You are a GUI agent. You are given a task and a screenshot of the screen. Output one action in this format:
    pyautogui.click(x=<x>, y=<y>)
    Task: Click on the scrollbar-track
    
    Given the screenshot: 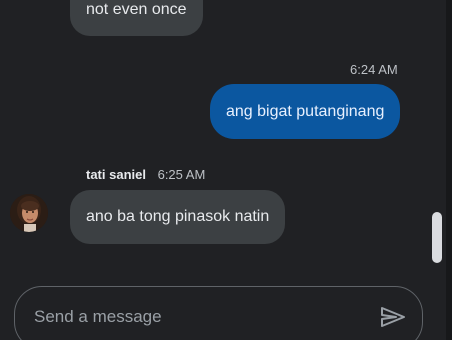 What is the action you would take?
    pyautogui.click(x=449, y=170)
    